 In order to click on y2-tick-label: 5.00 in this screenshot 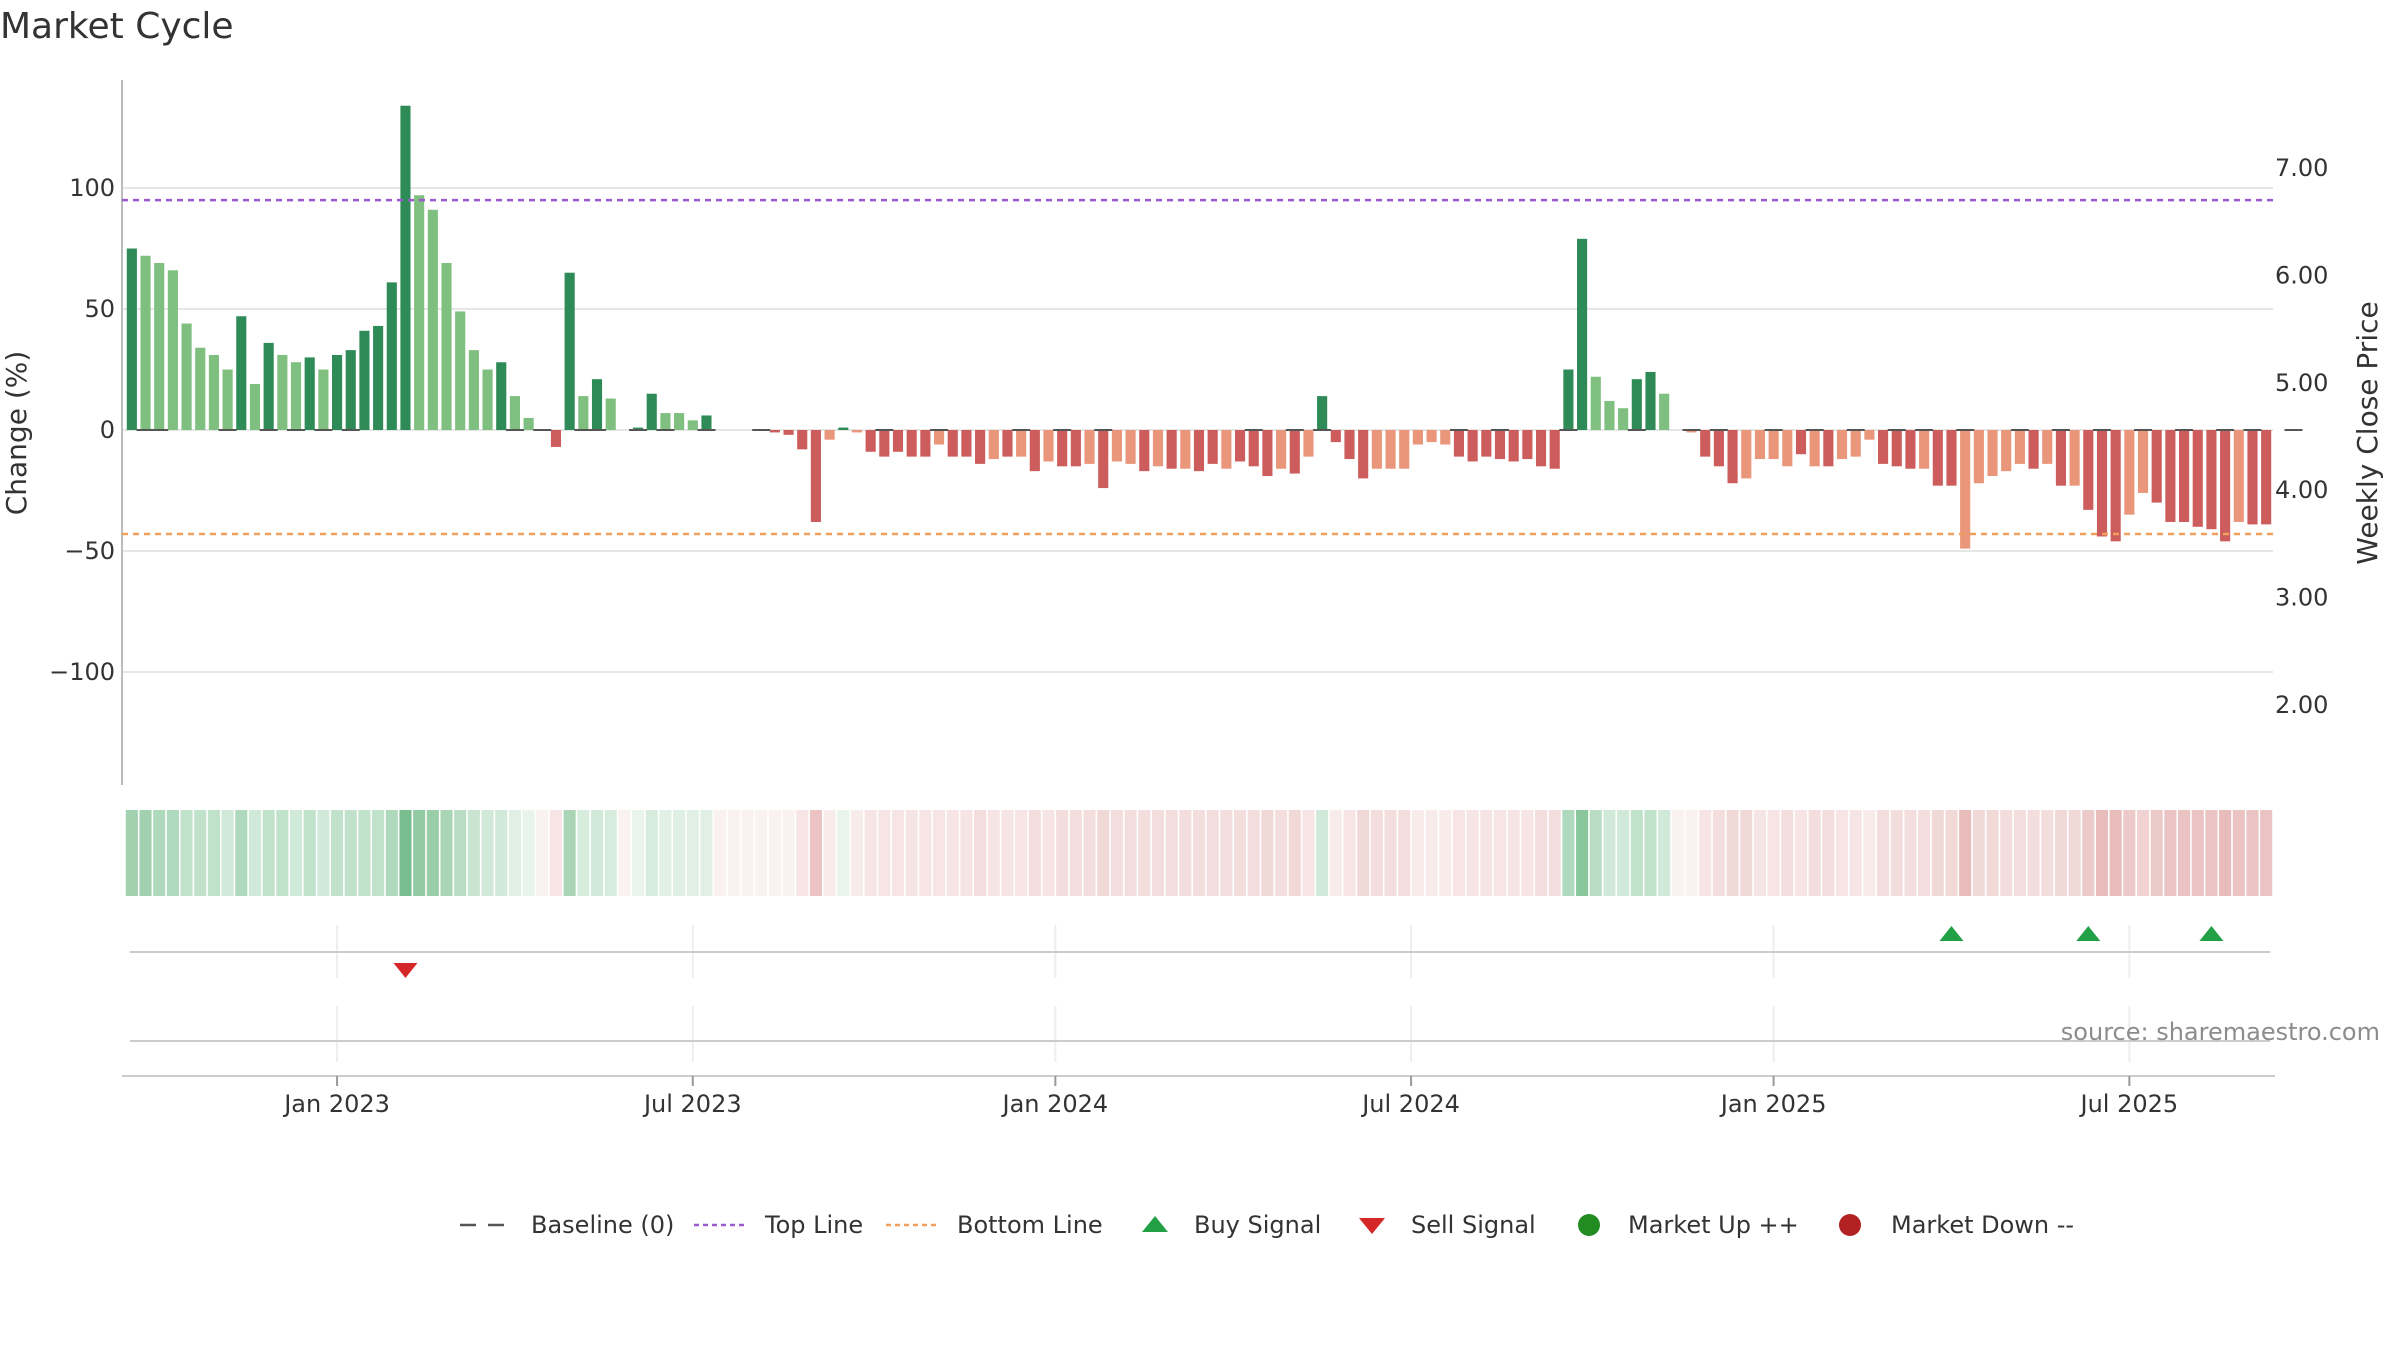, I will do `click(2301, 383)`.